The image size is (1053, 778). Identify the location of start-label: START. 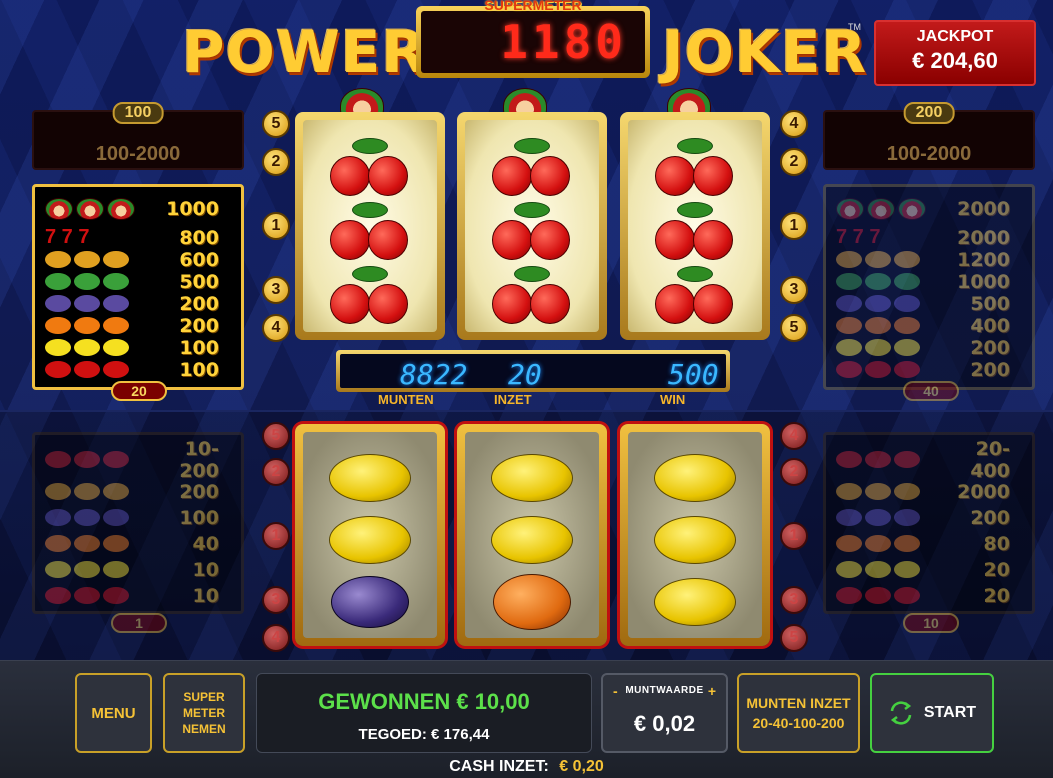
(950, 712).